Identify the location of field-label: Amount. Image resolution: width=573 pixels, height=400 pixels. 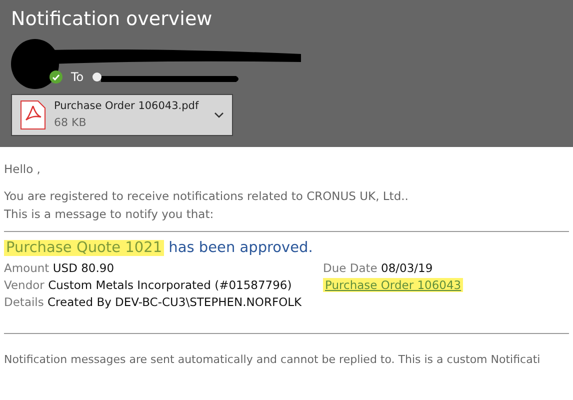
(27, 267).